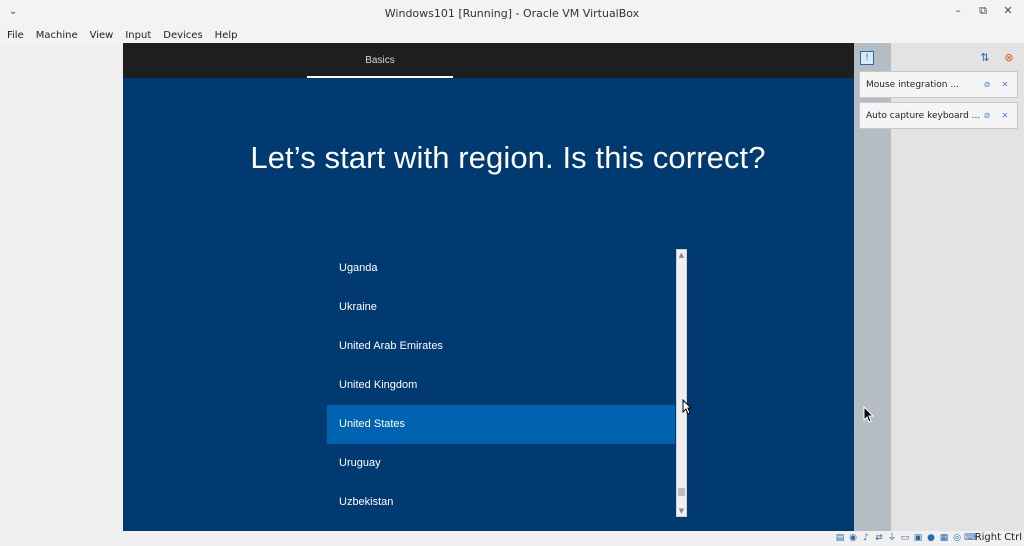 The width and height of the screenshot is (1024, 546). Describe the element at coordinates (866, 538) in the screenshot. I see `audio-icon: ♪` at that location.